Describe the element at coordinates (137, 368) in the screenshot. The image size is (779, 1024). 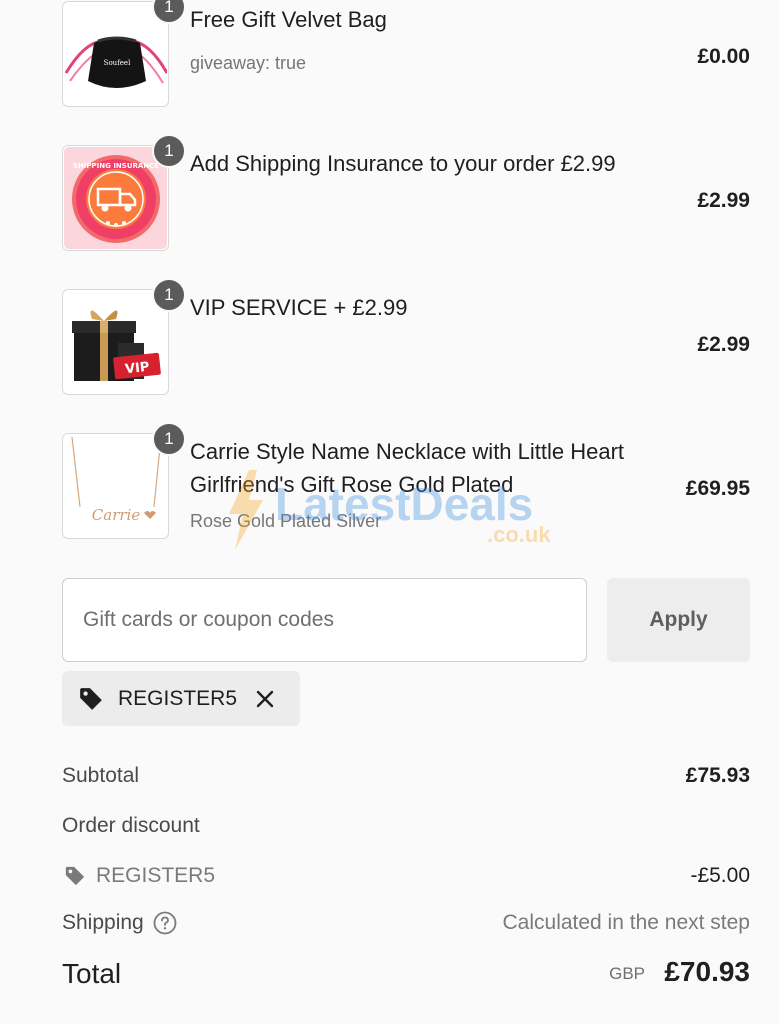
I see `svg-text: VIP` at that location.